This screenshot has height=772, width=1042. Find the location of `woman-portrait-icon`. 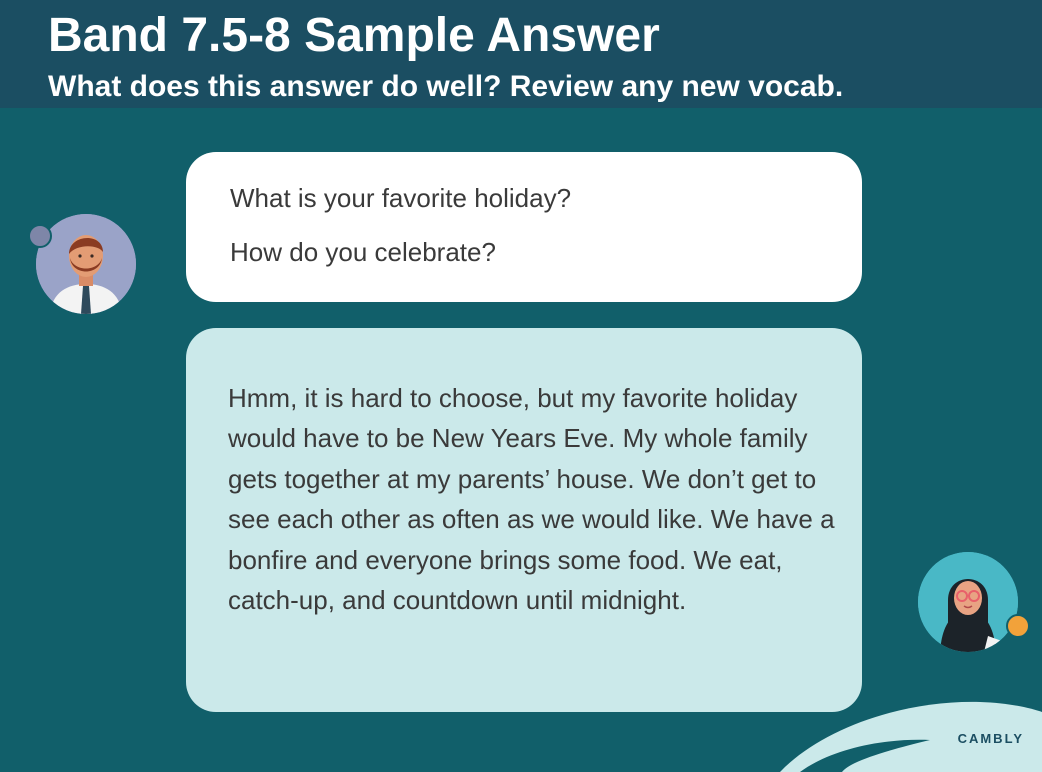

woman-portrait-icon is located at coordinates (968, 602).